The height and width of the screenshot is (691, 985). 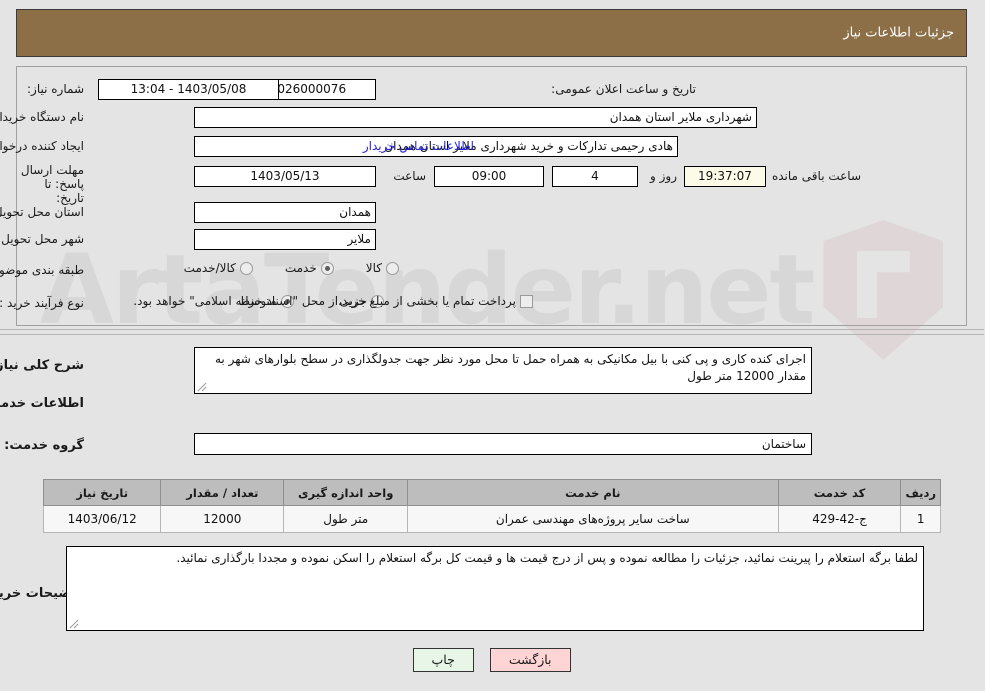 I want to click on category-option-label: خدمت, so click(x=301, y=268).